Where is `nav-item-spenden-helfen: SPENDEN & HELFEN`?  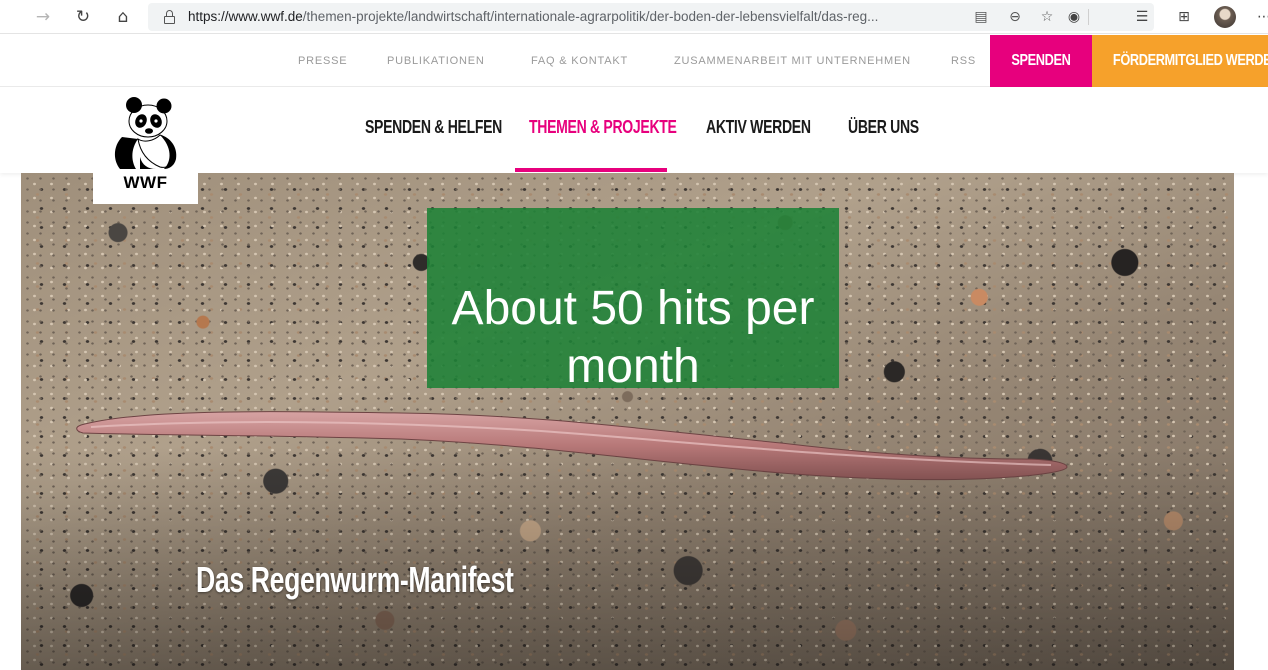
nav-item-spenden-helfen: SPENDEN & HELFEN is located at coordinates (453, 129).